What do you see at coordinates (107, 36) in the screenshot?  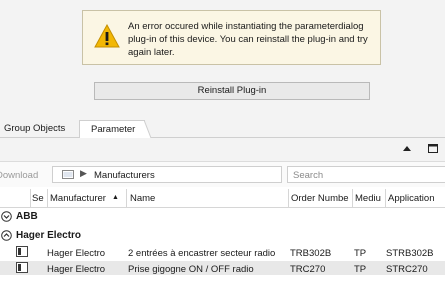 I see `warning-icon` at bounding box center [107, 36].